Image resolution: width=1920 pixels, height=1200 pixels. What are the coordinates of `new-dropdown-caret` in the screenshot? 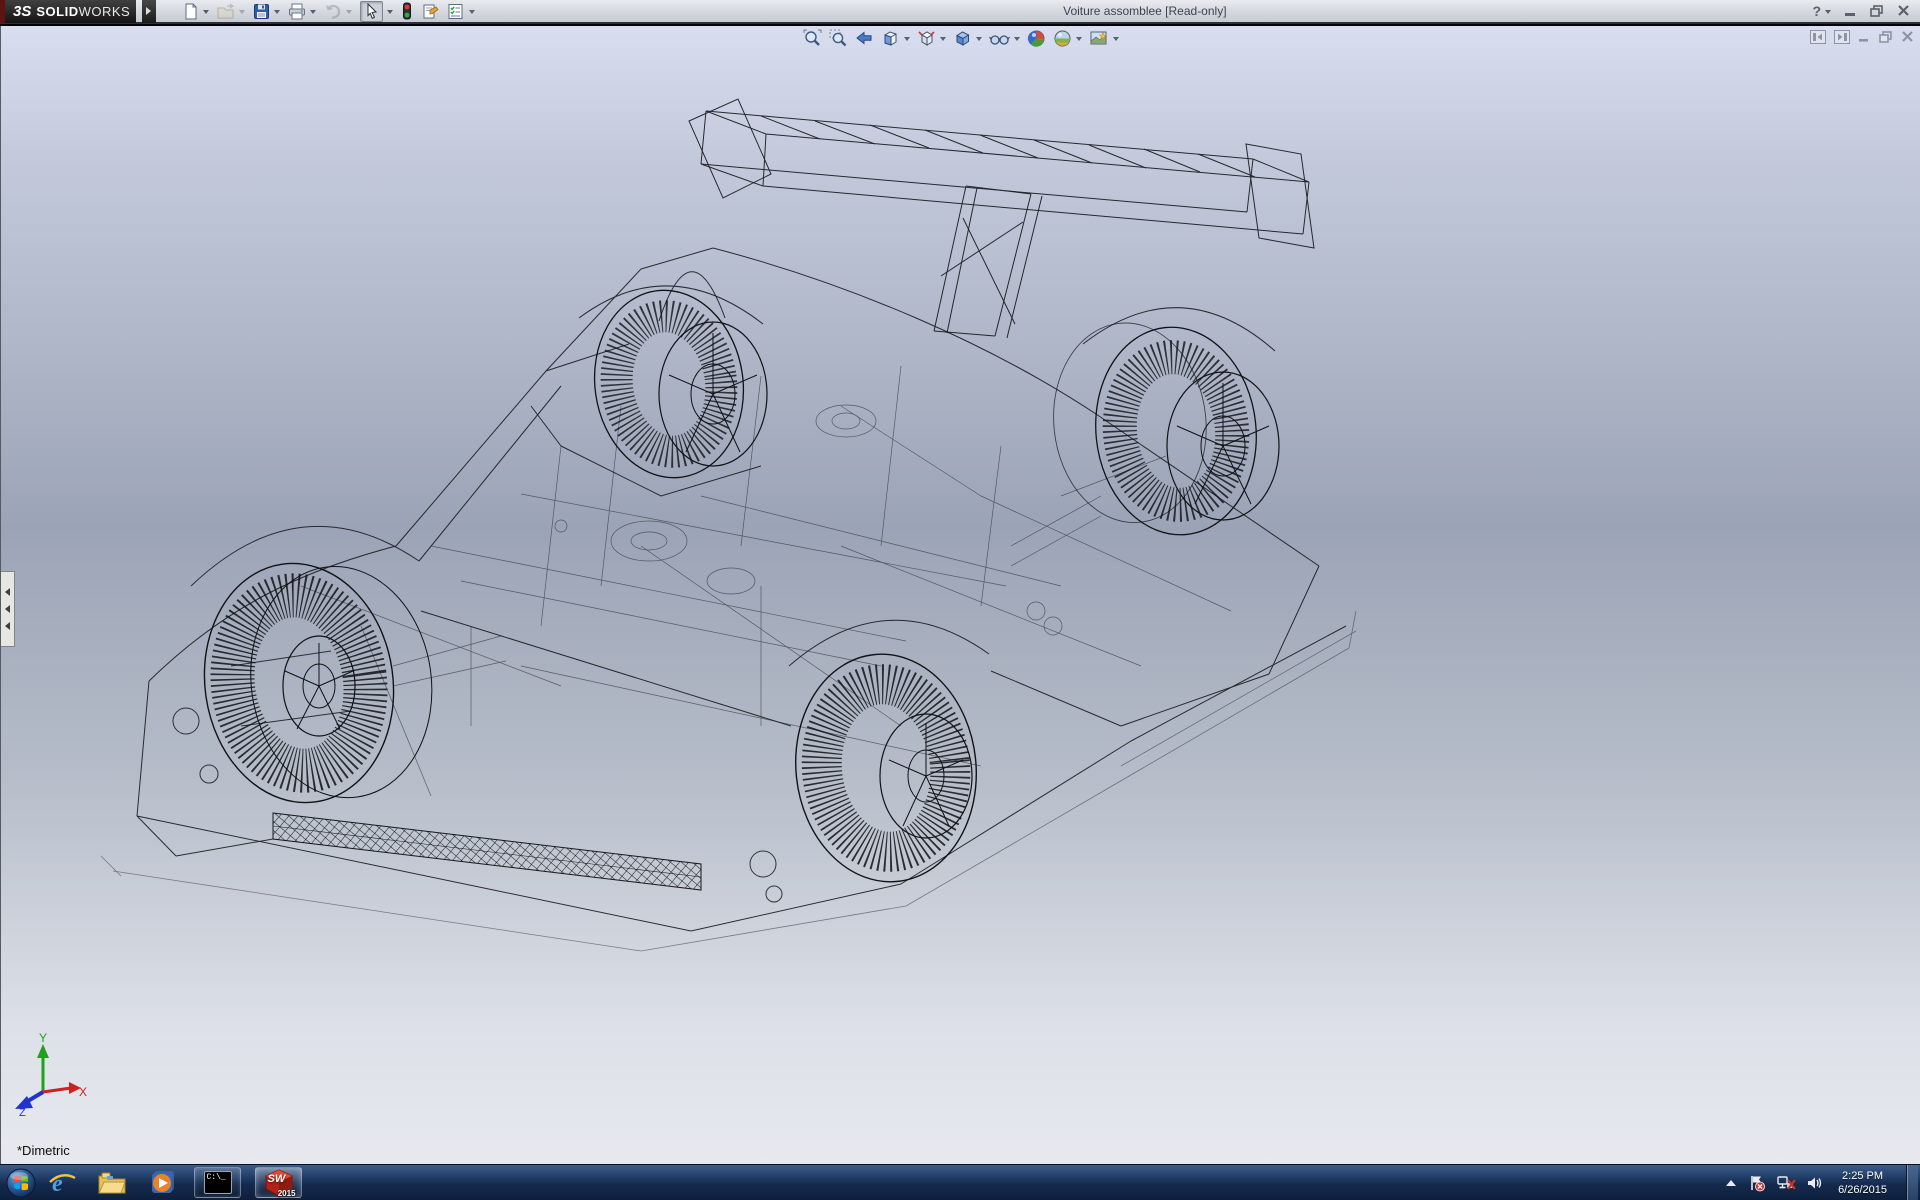 It's located at (206, 13).